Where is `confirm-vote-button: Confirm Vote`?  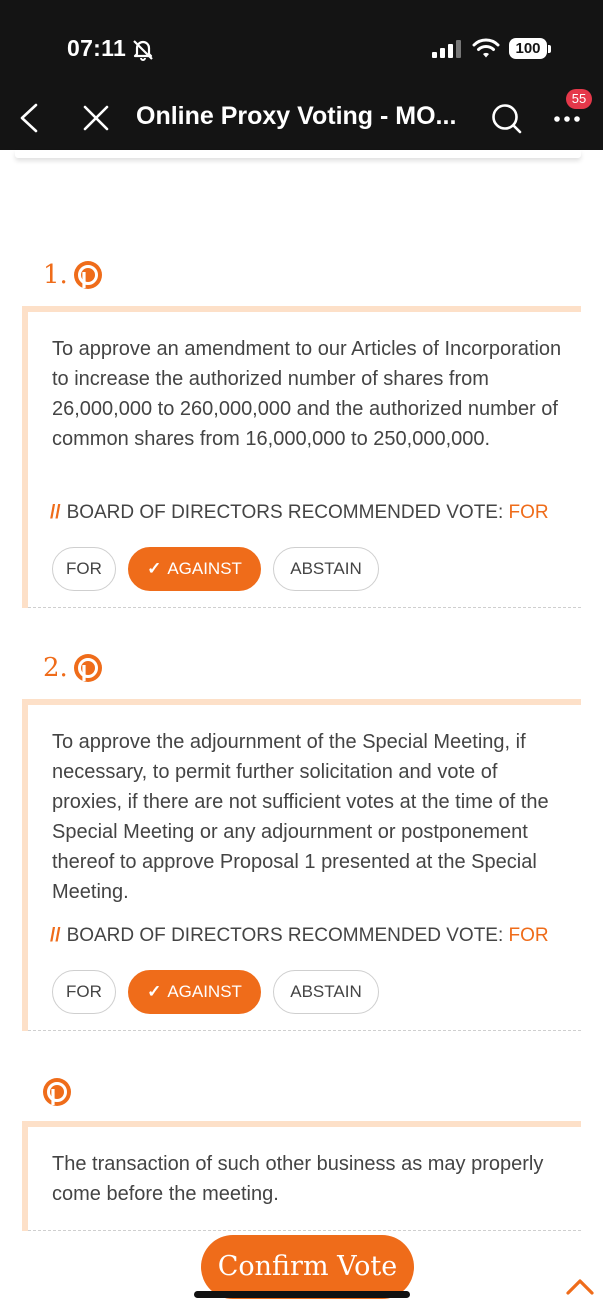
confirm-vote-button: Confirm Vote is located at coordinates (307, 1267).